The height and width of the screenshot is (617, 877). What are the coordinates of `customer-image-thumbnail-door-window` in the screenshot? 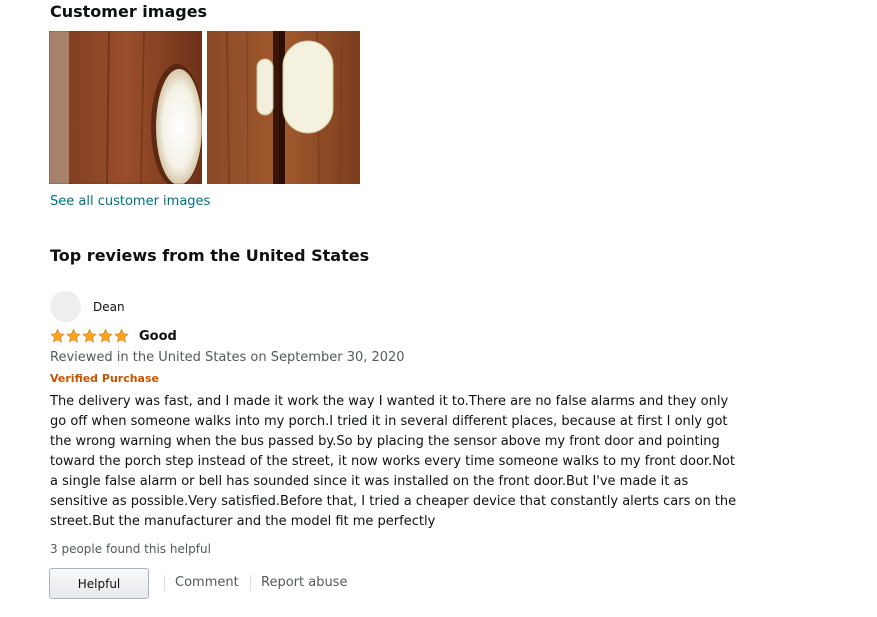 It's located at (125, 107).